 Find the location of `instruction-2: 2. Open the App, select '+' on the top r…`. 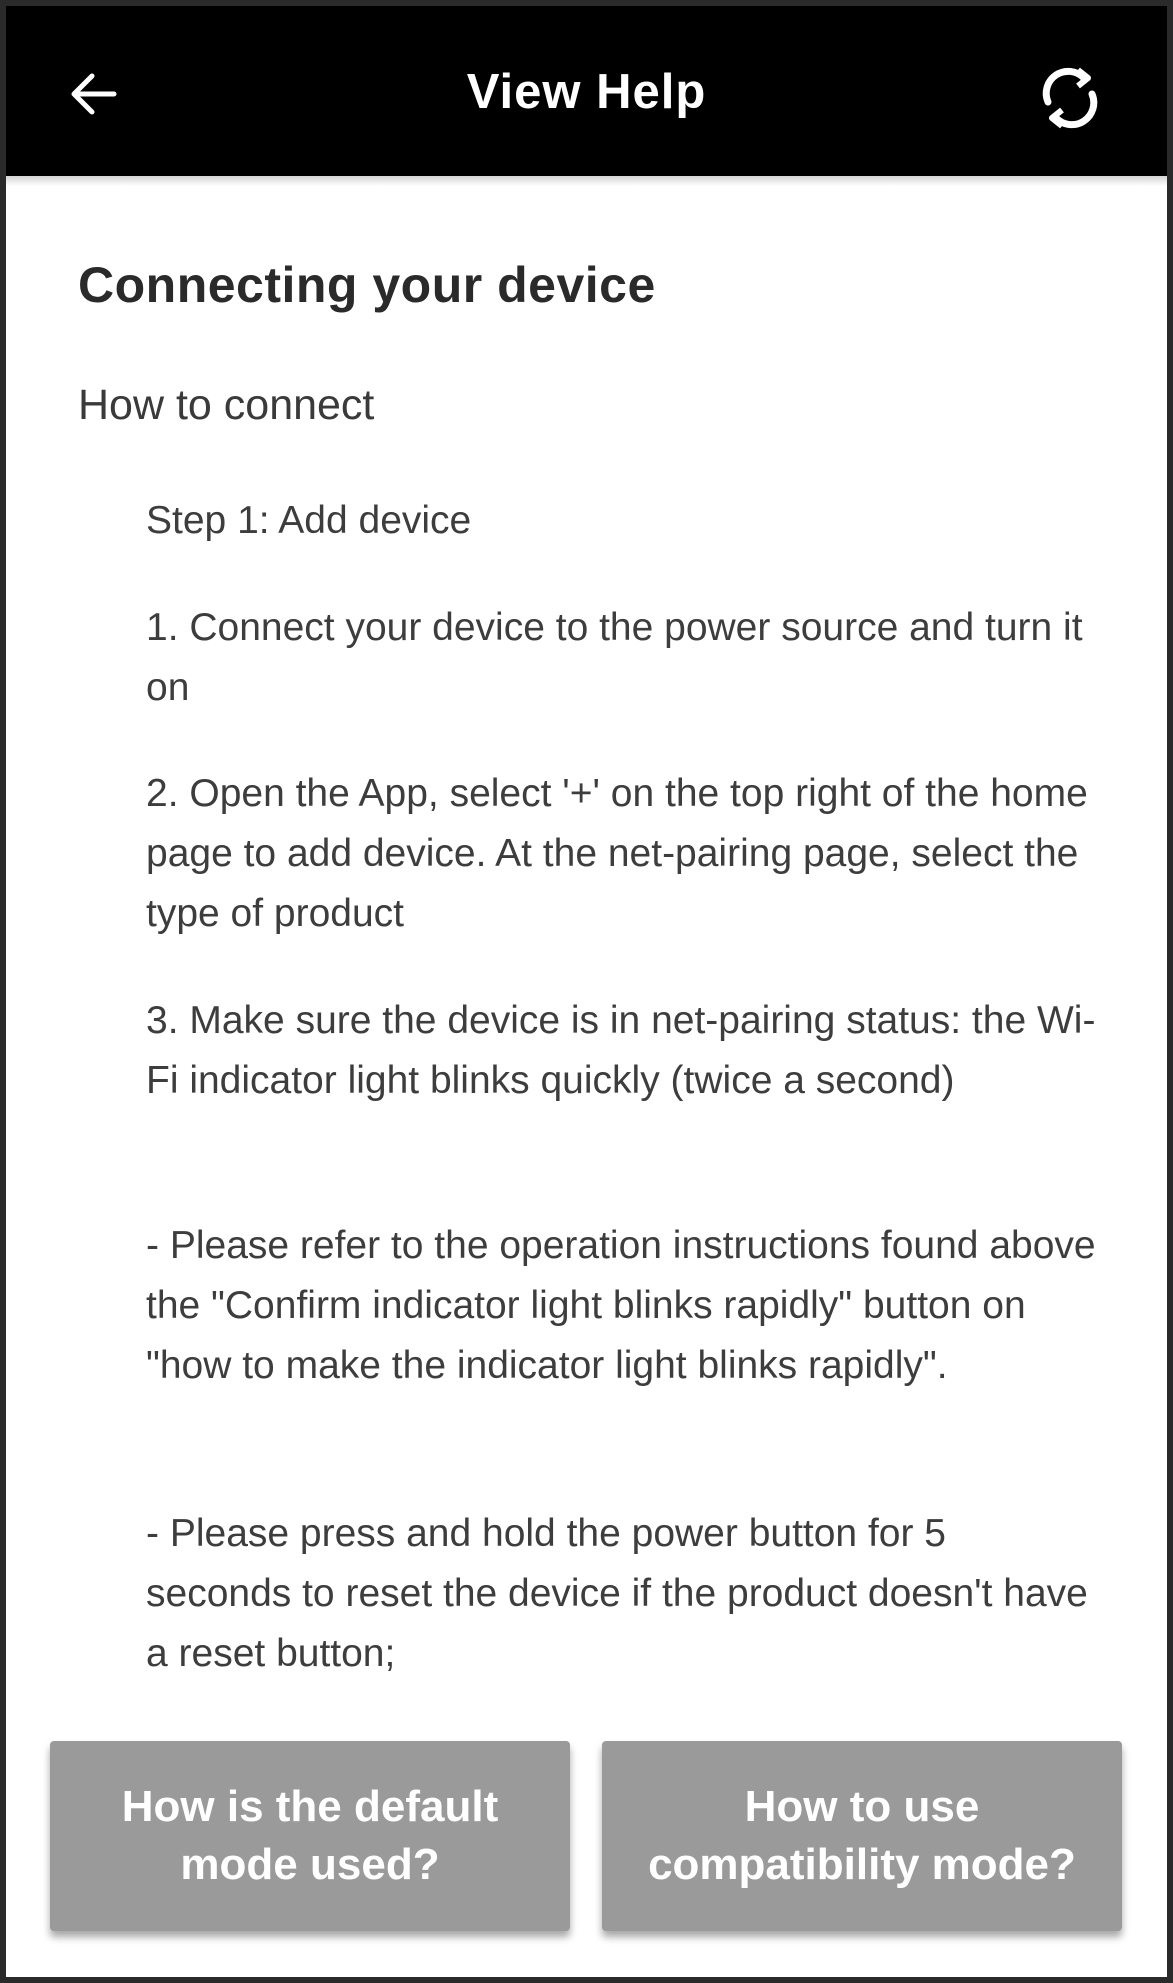

instruction-2: 2. Open the App, select '+' on the top r… is located at coordinates (617, 853).